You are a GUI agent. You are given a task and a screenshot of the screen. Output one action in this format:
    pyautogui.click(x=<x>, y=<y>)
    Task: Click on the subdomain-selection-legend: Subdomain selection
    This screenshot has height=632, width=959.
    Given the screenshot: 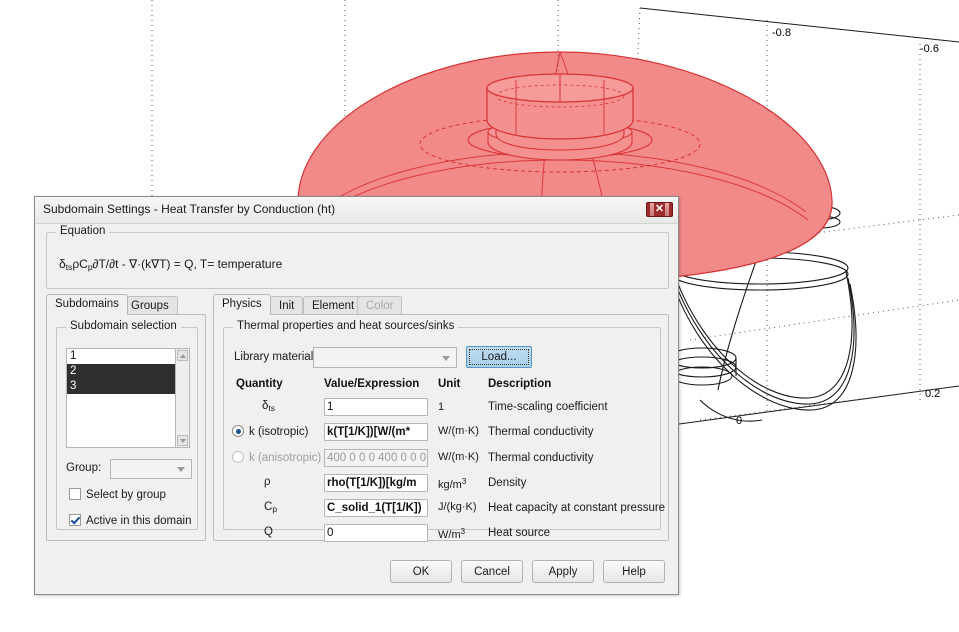 What is the action you would take?
    pyautogui.click(x=123, y=326)
    